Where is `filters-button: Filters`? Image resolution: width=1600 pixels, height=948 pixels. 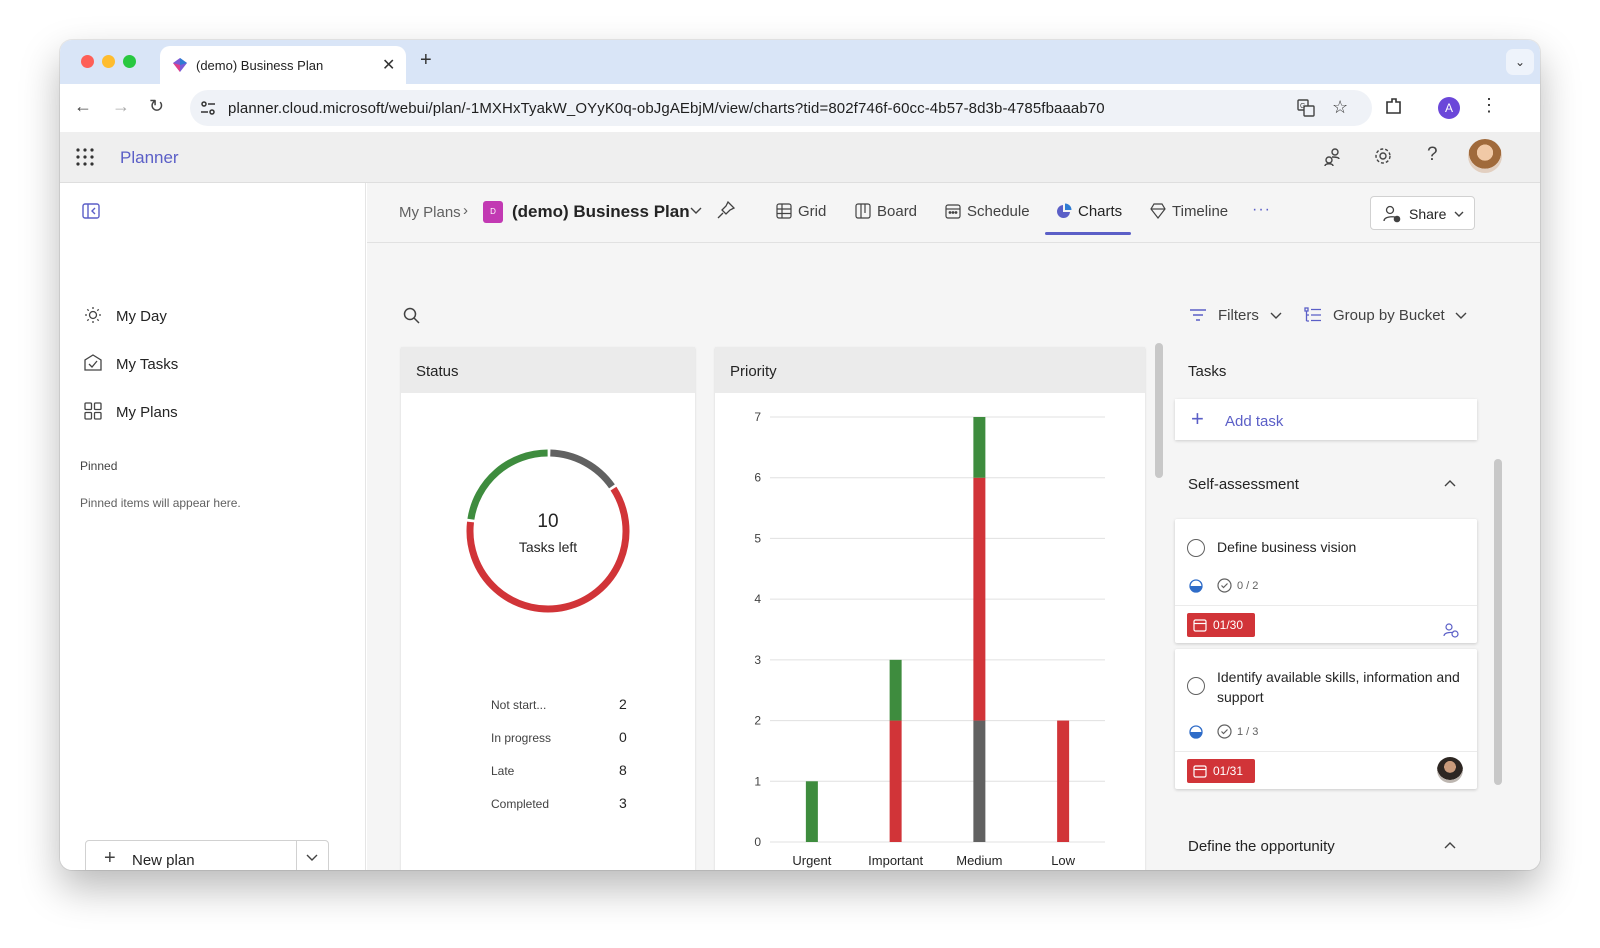 filters-button: Filters is located at coordinates (1239, 316).